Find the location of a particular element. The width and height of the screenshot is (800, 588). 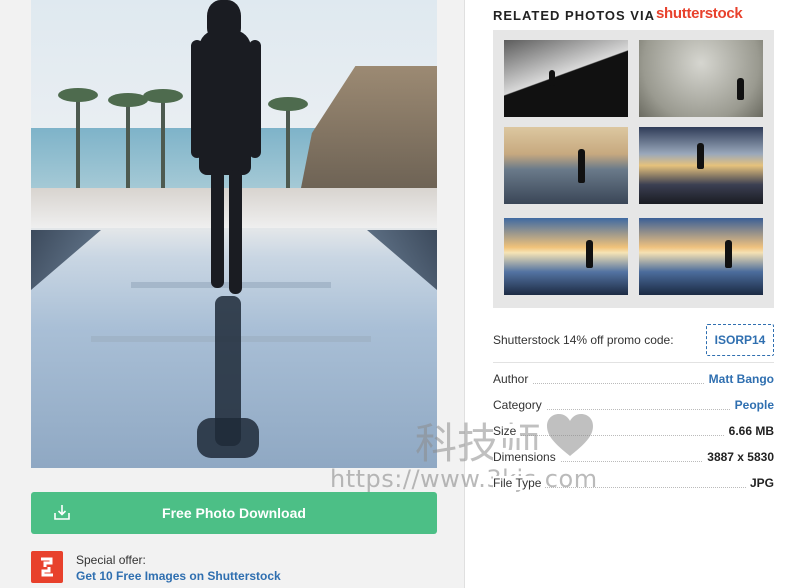

shutterstock-brand-link: shutterstock is located at coordinates (699, 13).